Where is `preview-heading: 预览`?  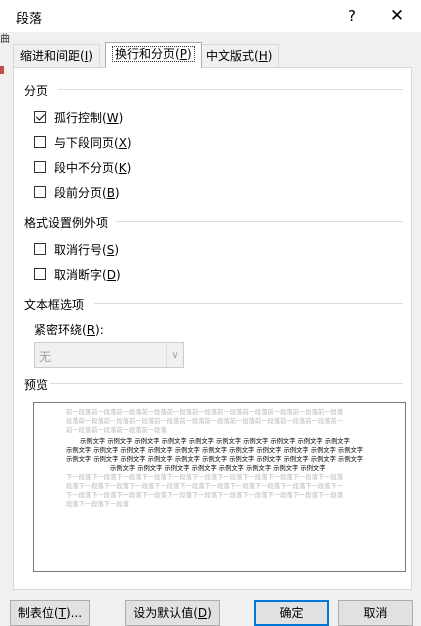
preview-heading: 预览 is located at coordinates (36, 385).